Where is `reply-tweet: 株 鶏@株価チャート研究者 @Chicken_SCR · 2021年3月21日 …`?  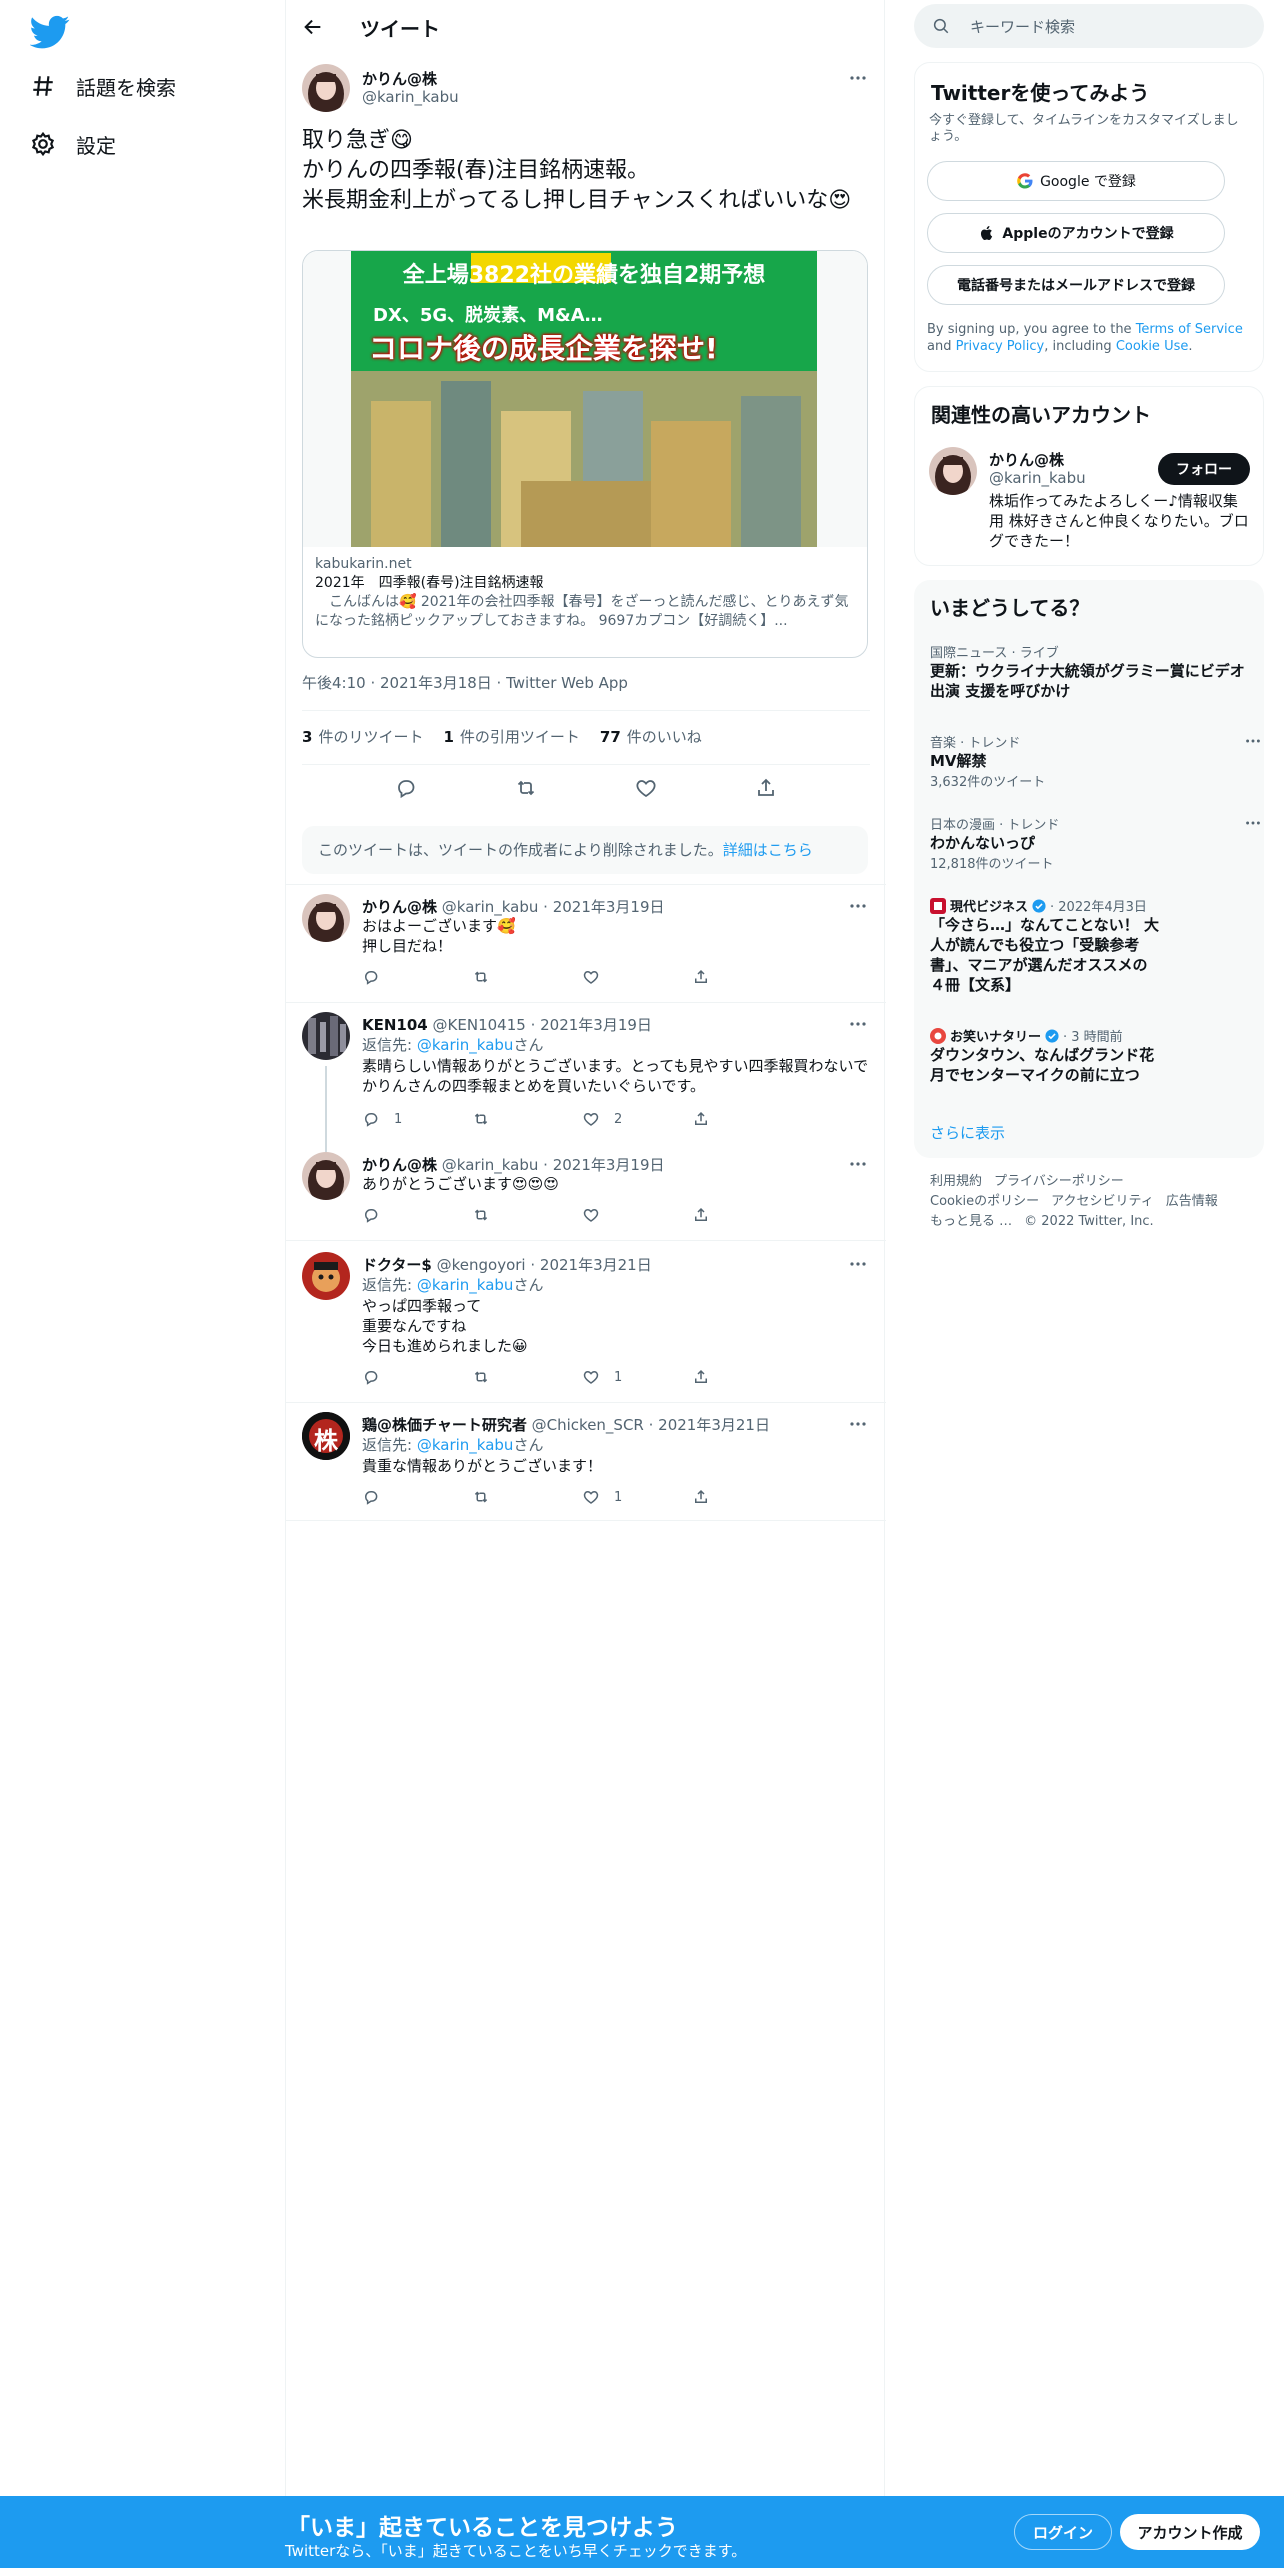
reply-tweet: 株 鶏@株価チャート研究者 @Chicken_SCR · 2021年3月21日 … is located at coordinates (586, 1464).